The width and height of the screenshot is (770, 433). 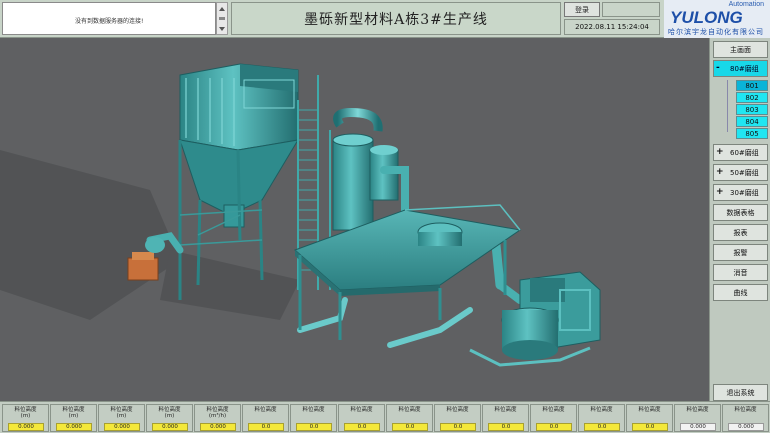 What do you see at coordinates (752, 97) in the screenshot?
I see `mill-802-button: 802` at bounding box center [752, 97].